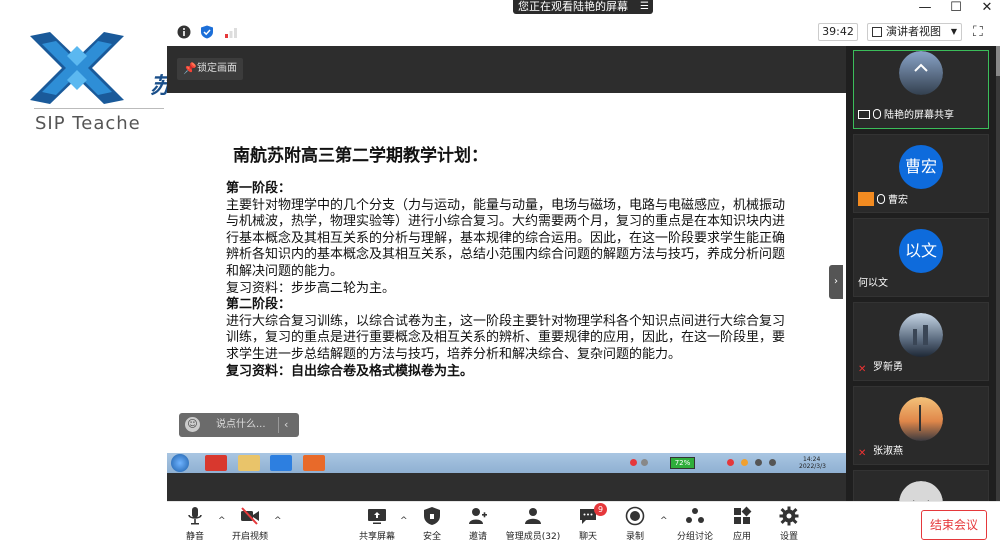 The height and width of the screenshot is (550, 1000). What do you see at coordinates (259, 188) in the screenshot?
I see `document-heading: 第一阶段：` at bounding box center [259, 188].